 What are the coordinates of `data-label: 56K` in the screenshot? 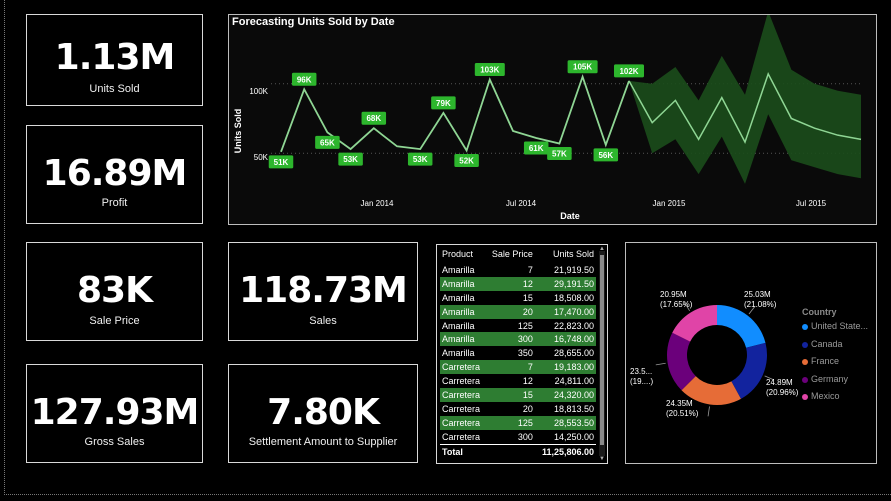 It's located at (605, 155).